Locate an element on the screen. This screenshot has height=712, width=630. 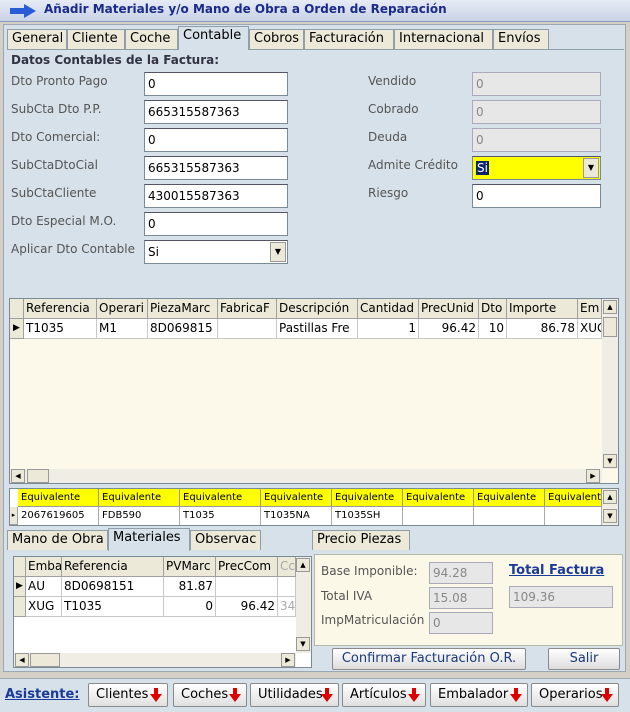
col-header-piezamarca: PiezaMarc is located at coordinates (183, 309).